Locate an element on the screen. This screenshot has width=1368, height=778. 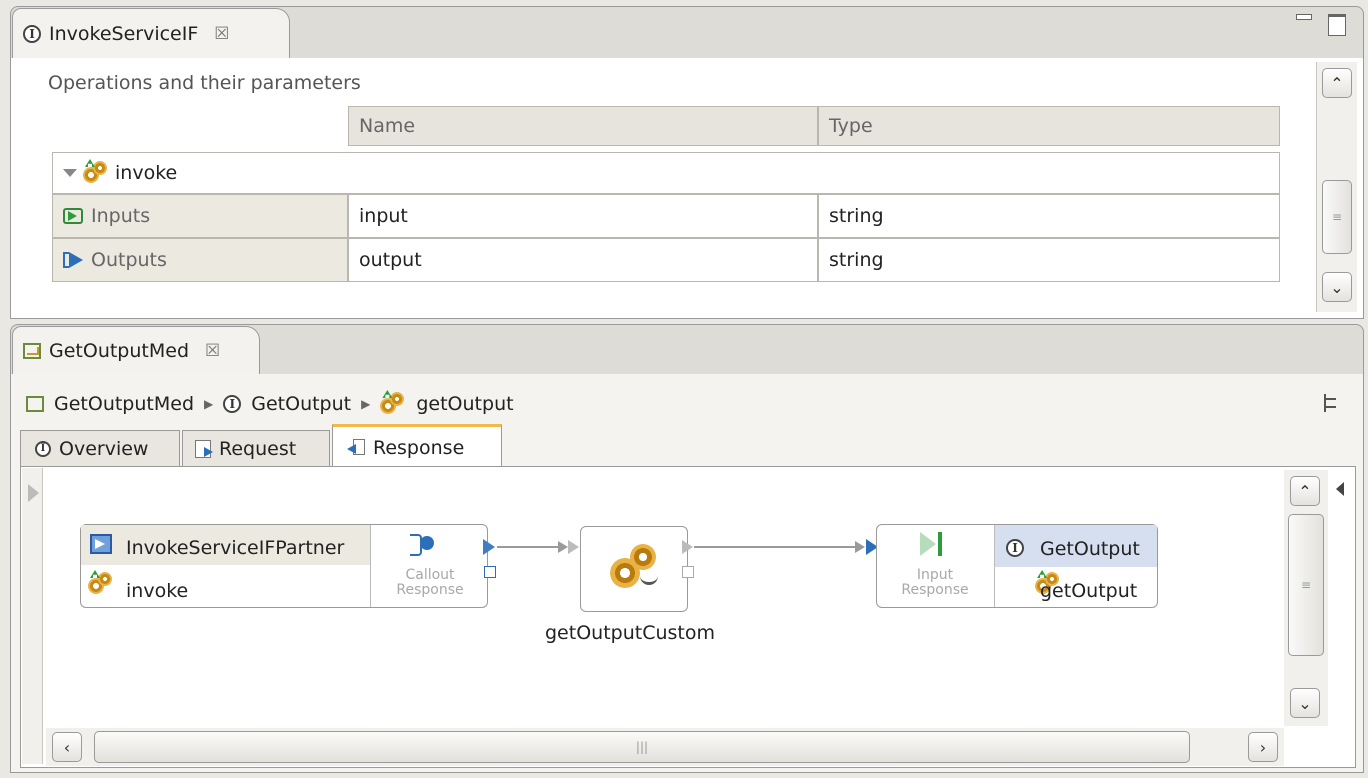
interface-operation-name: getOutput is located at coordinates (1089, 591).